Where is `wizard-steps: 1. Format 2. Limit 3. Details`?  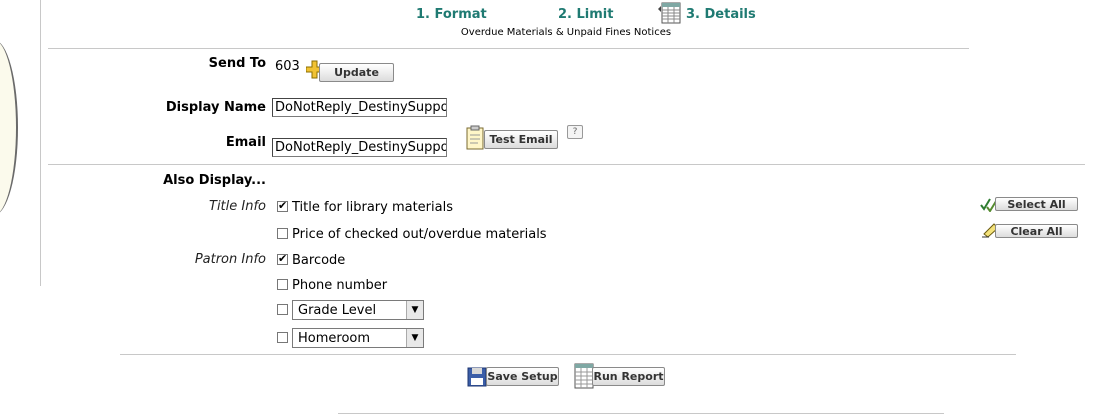 wizard-steps: 1. Format 2. Limit 3. Details is located at coordinates (547, 14).